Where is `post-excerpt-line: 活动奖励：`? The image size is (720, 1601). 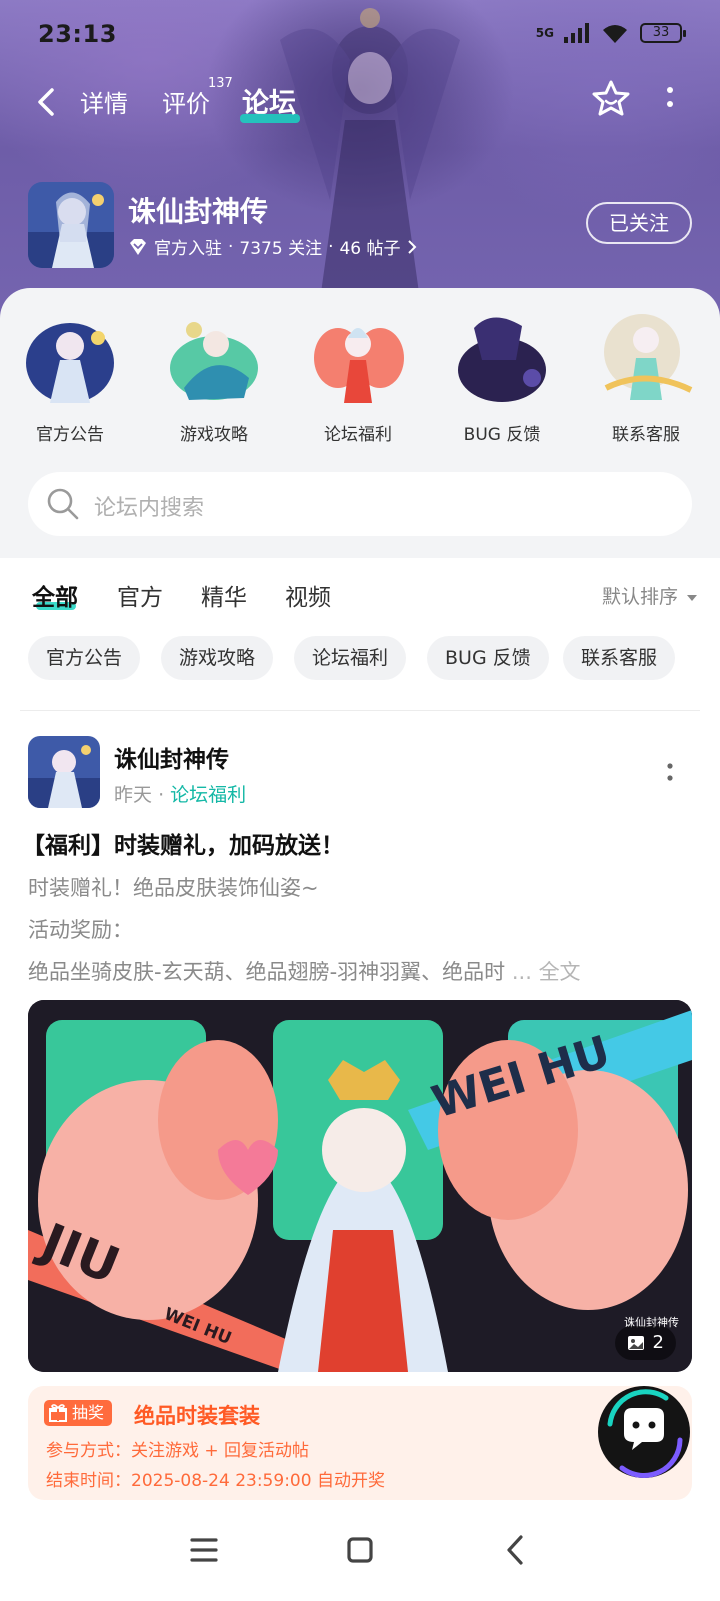
post-excerpt-line: 活动奖励： is located at coordinates (80, 930).